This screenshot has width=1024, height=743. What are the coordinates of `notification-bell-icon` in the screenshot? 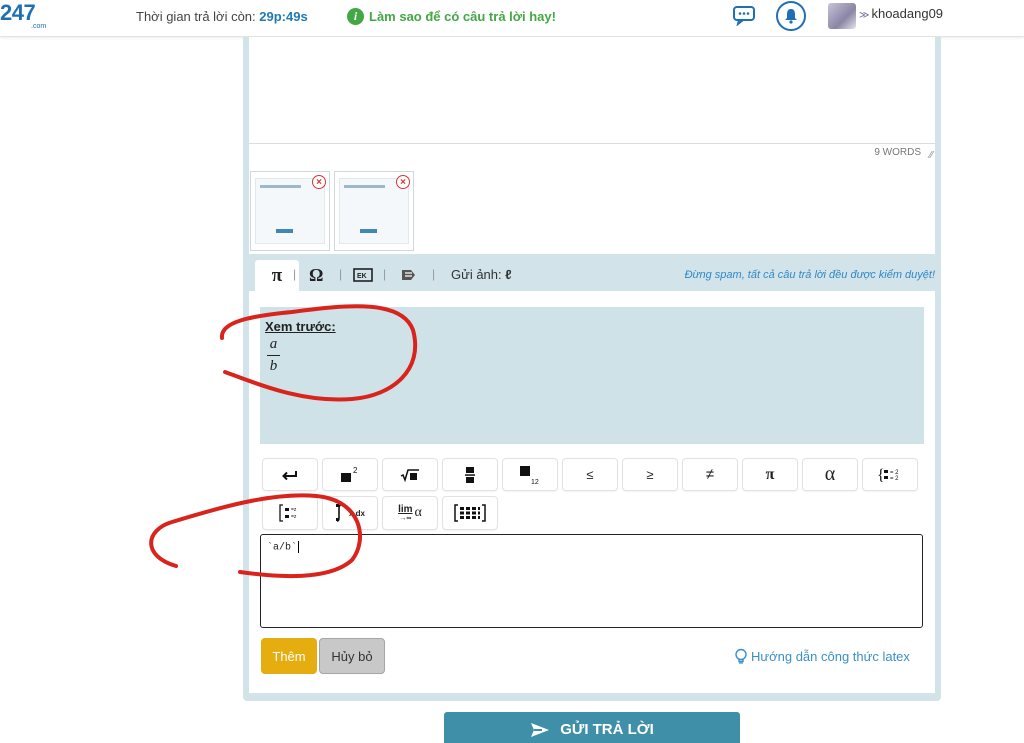 It's located at (791, 16).